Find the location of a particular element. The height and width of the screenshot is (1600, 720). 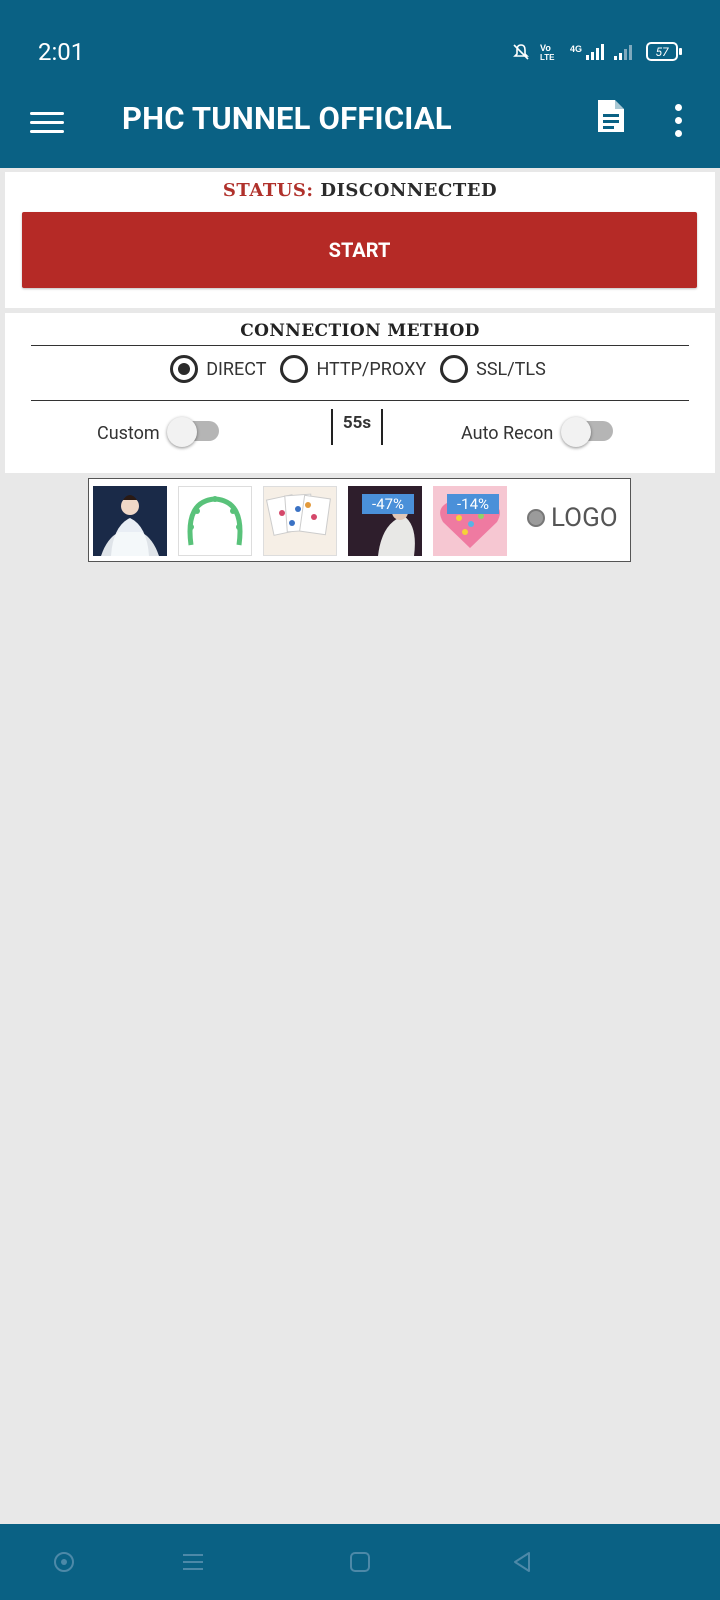

ad-banner: -47% -14% LOGO is located at coordinates (359, 520).